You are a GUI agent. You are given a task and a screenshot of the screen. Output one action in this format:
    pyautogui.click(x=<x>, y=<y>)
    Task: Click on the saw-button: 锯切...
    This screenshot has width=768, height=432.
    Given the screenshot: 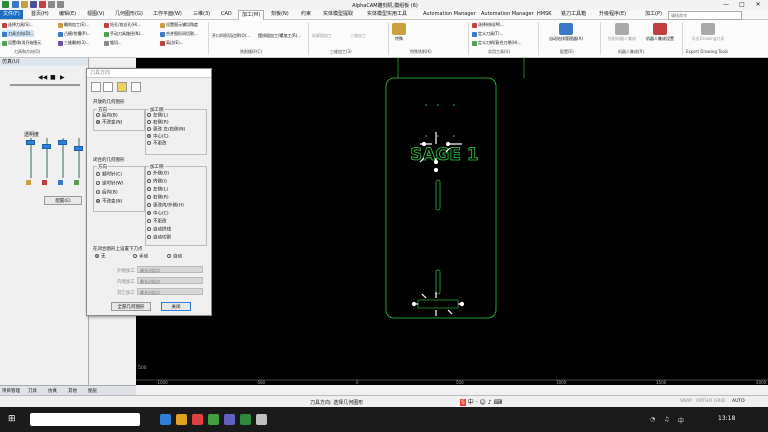 What is the action you would take?
    pyautogui.click(x=113, y=42)
    